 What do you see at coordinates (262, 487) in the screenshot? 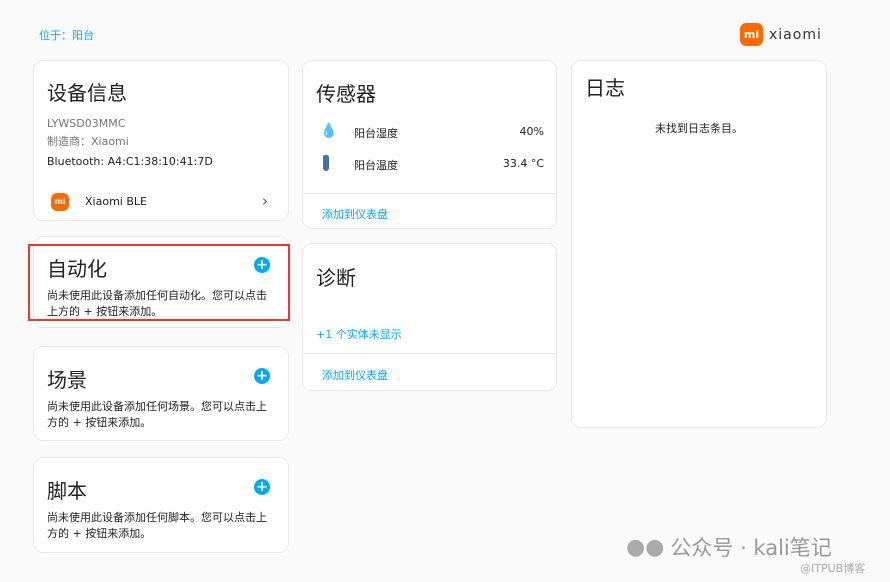
I see `add-script-button: +` at bounding box center [262, 487].